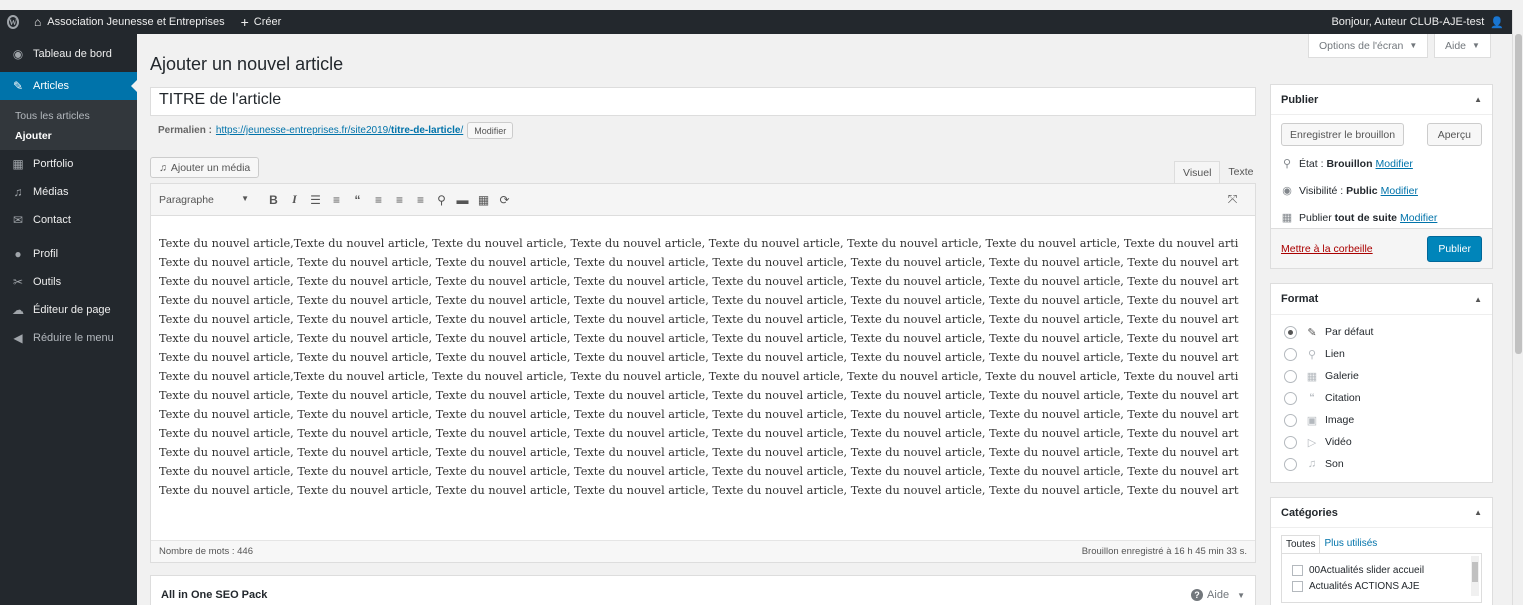 The width and height of the screenshot is (1523, 605). Describe the element at coordinates (483, 200) in the screenshot. I see `toolbar-toggle-icon: ▦` at that location.